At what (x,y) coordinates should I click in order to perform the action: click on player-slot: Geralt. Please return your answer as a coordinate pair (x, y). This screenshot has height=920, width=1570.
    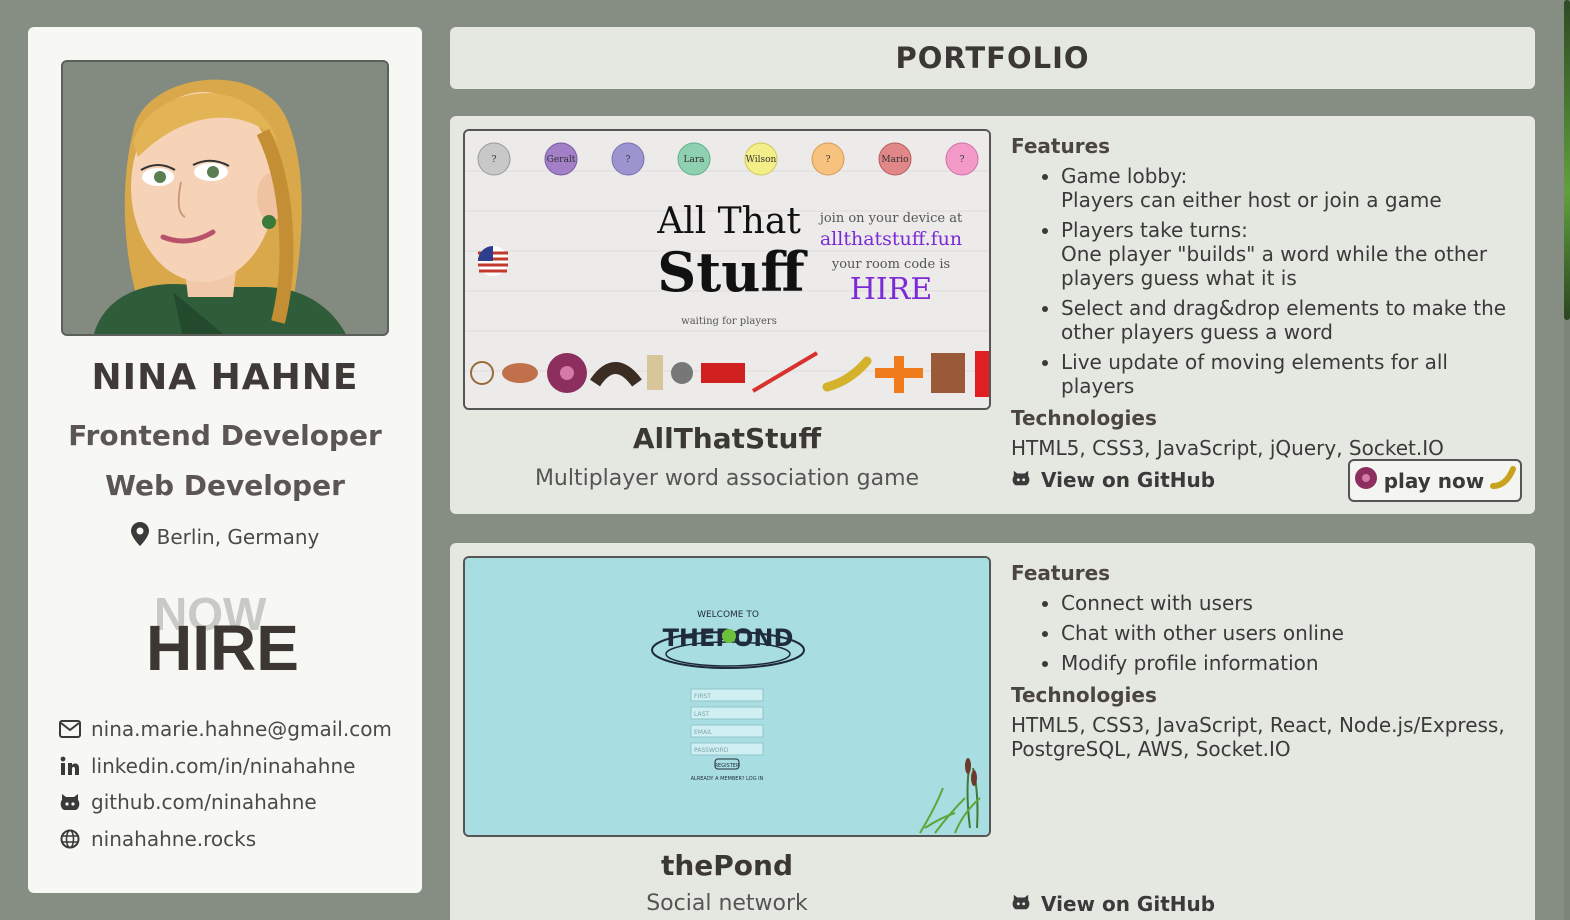
    Looking at the image, I should click on (561, 160).